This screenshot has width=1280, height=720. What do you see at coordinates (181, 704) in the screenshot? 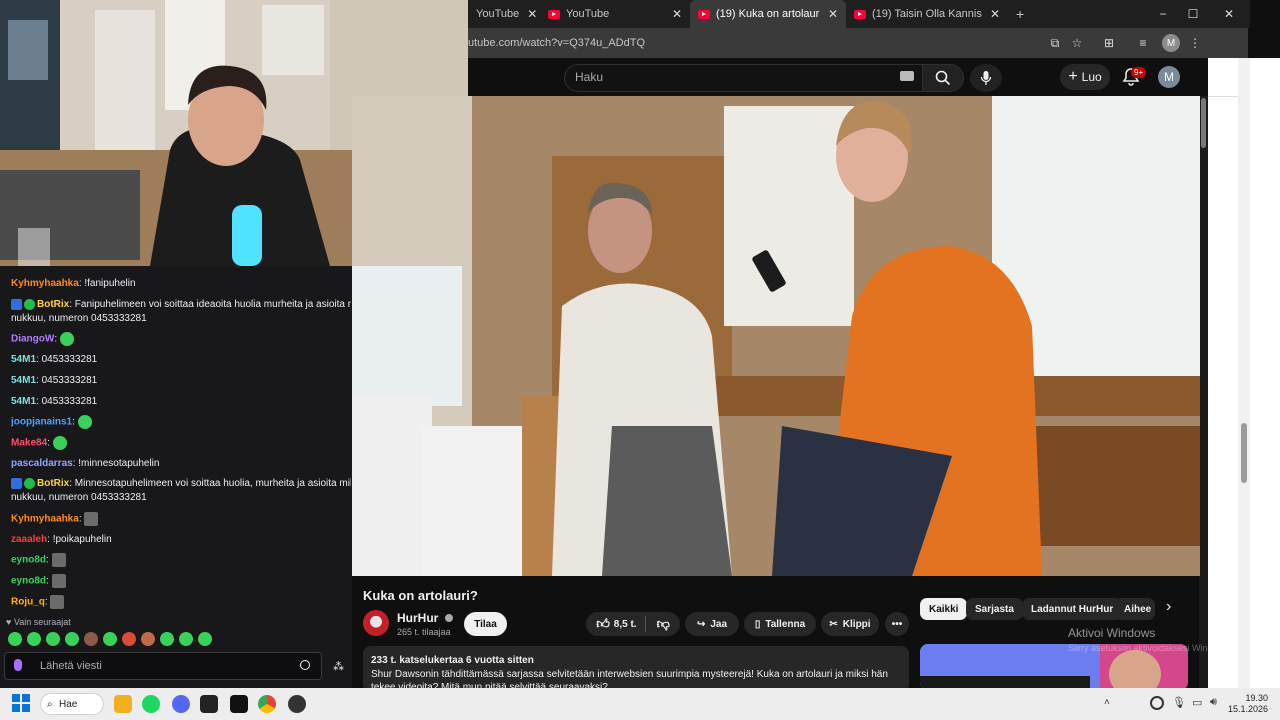
I see `discord-icon` at bounding box center [181, 704].